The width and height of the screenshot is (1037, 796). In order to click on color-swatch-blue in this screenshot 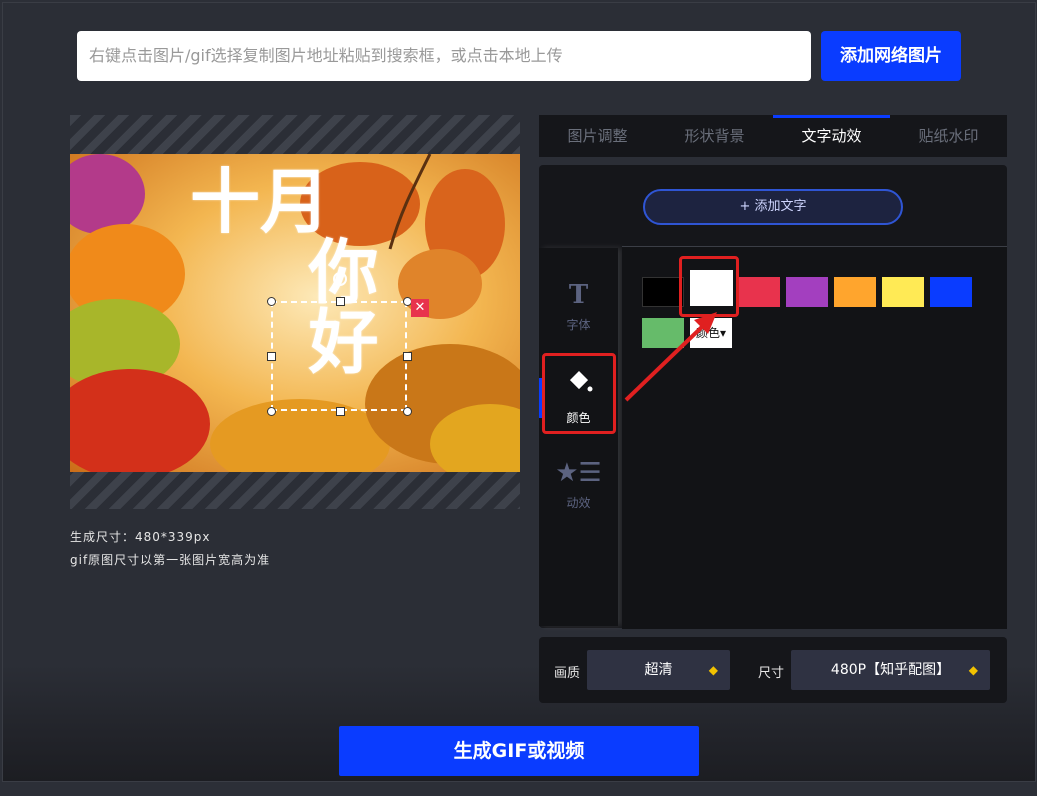, I will do `click(951, 292)`.